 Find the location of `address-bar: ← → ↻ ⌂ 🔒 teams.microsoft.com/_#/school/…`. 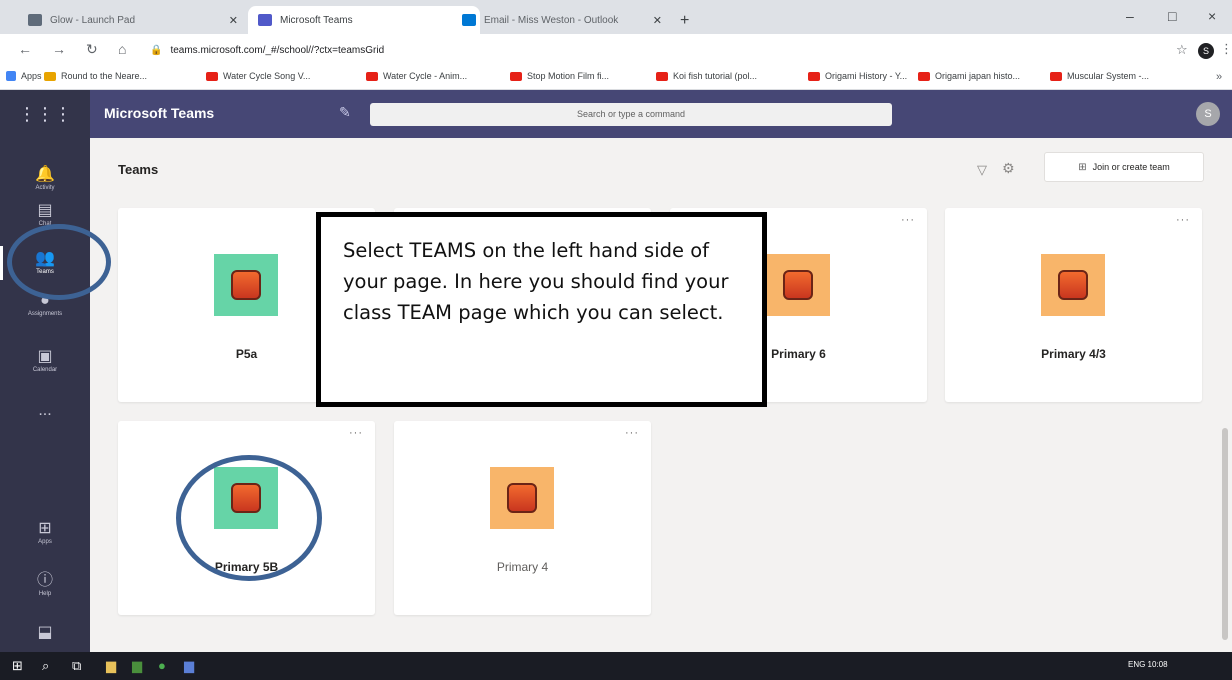

address-bar: ← → ↻ ⌂ 🔒 teams.microsoft.com/_#/school/… is located at coordinates (616, 50).